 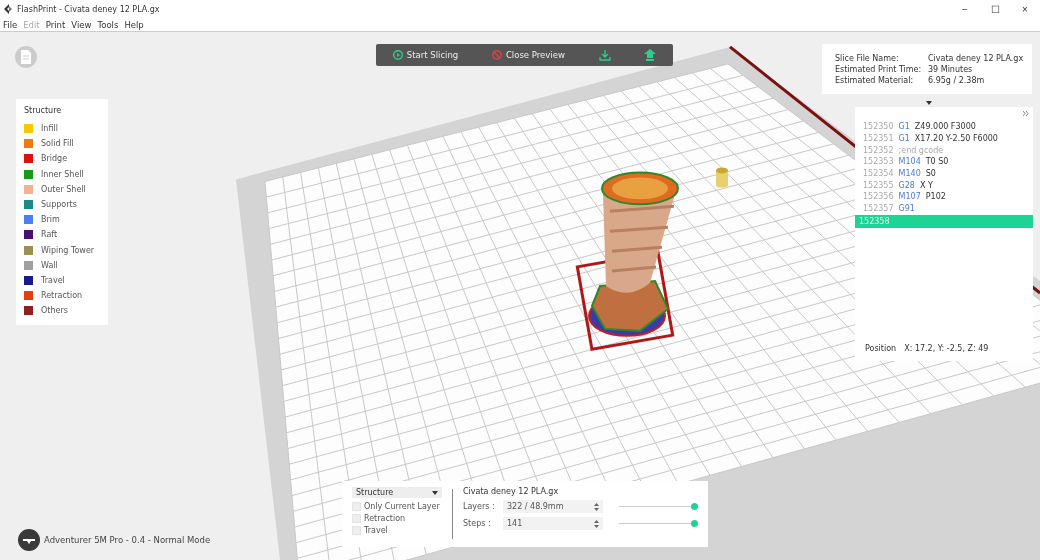 I want to click on app-logo-icon, so click(x=9, y=9).